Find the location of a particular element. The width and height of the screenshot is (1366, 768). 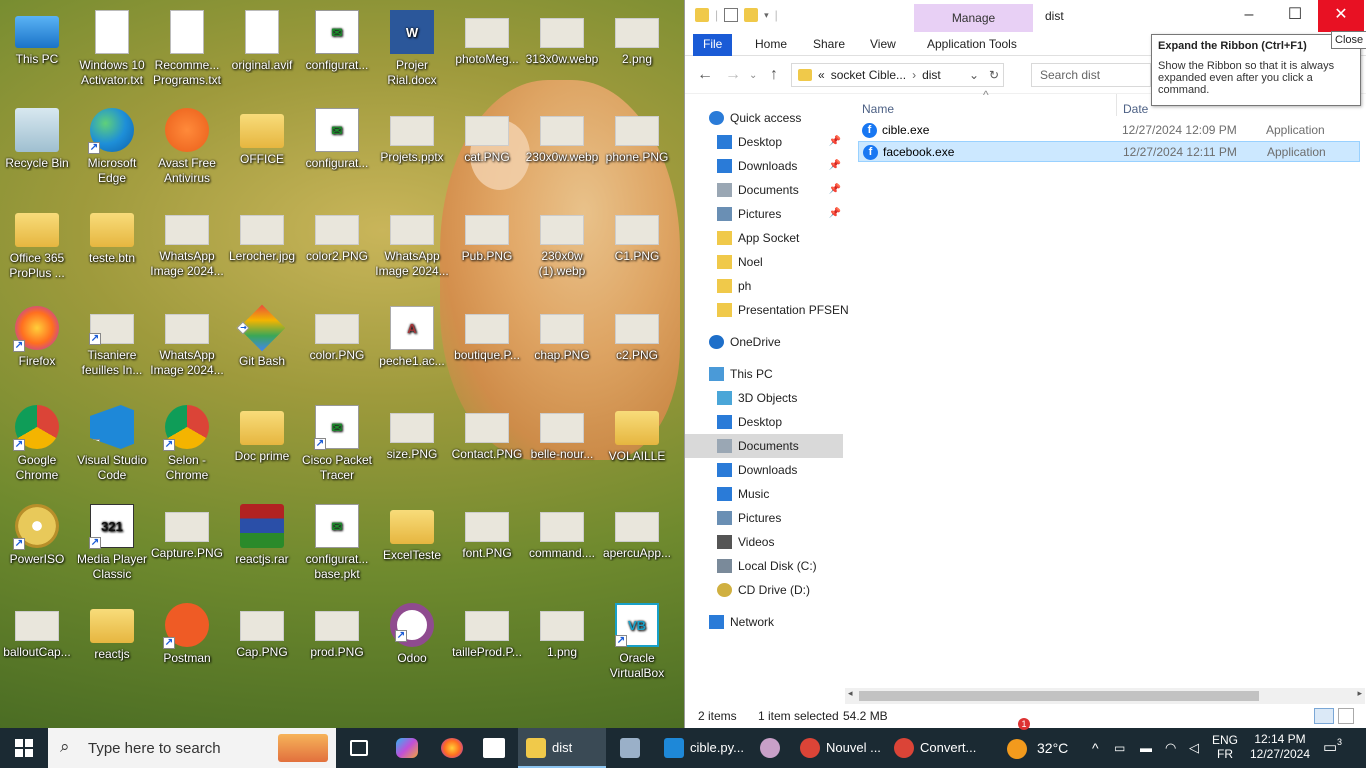

desktop-icon-doc: original.avif is located at coordinates (262, 39).